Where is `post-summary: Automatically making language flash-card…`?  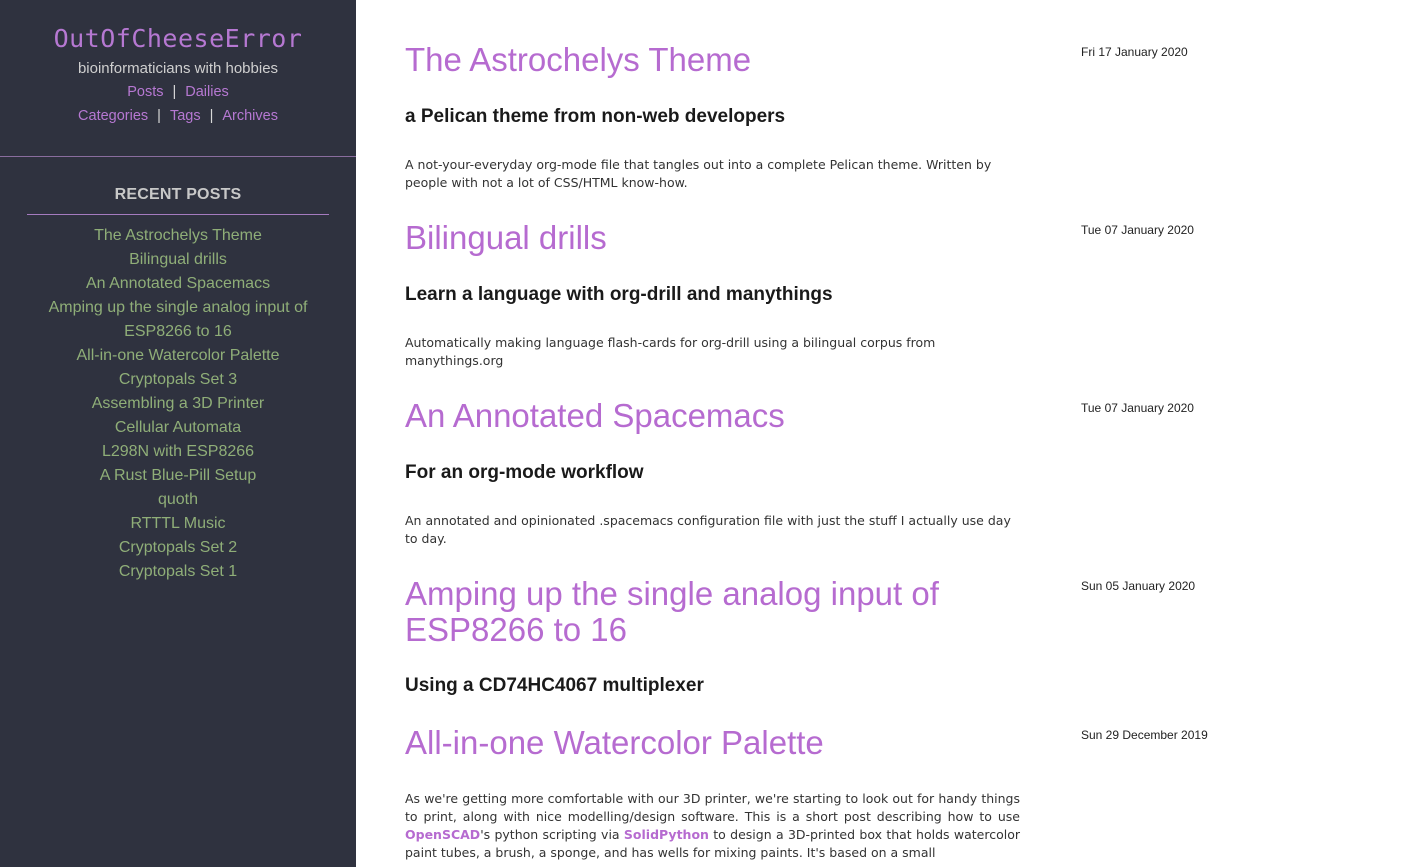 post-summary: Automatically making language flash-card… is located at coordinates (670, 351).